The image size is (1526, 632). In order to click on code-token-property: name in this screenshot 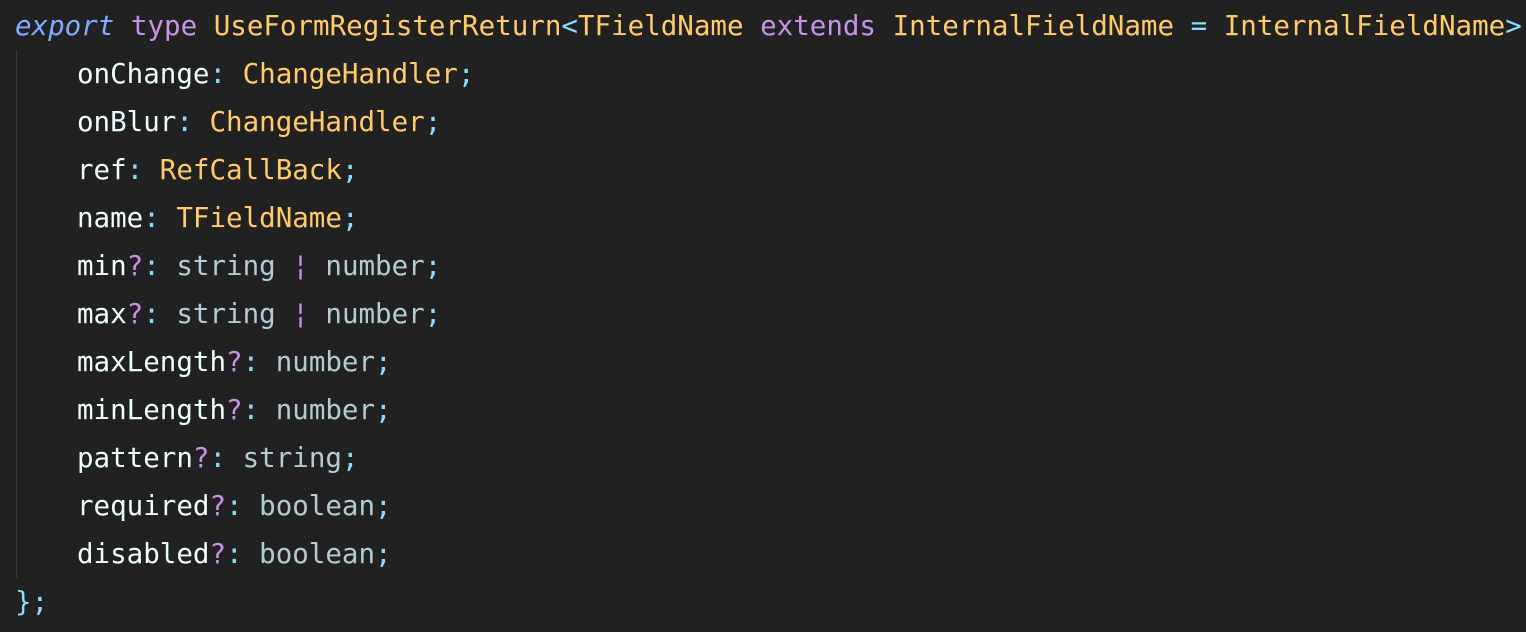, I will do `click(110, 218)`.